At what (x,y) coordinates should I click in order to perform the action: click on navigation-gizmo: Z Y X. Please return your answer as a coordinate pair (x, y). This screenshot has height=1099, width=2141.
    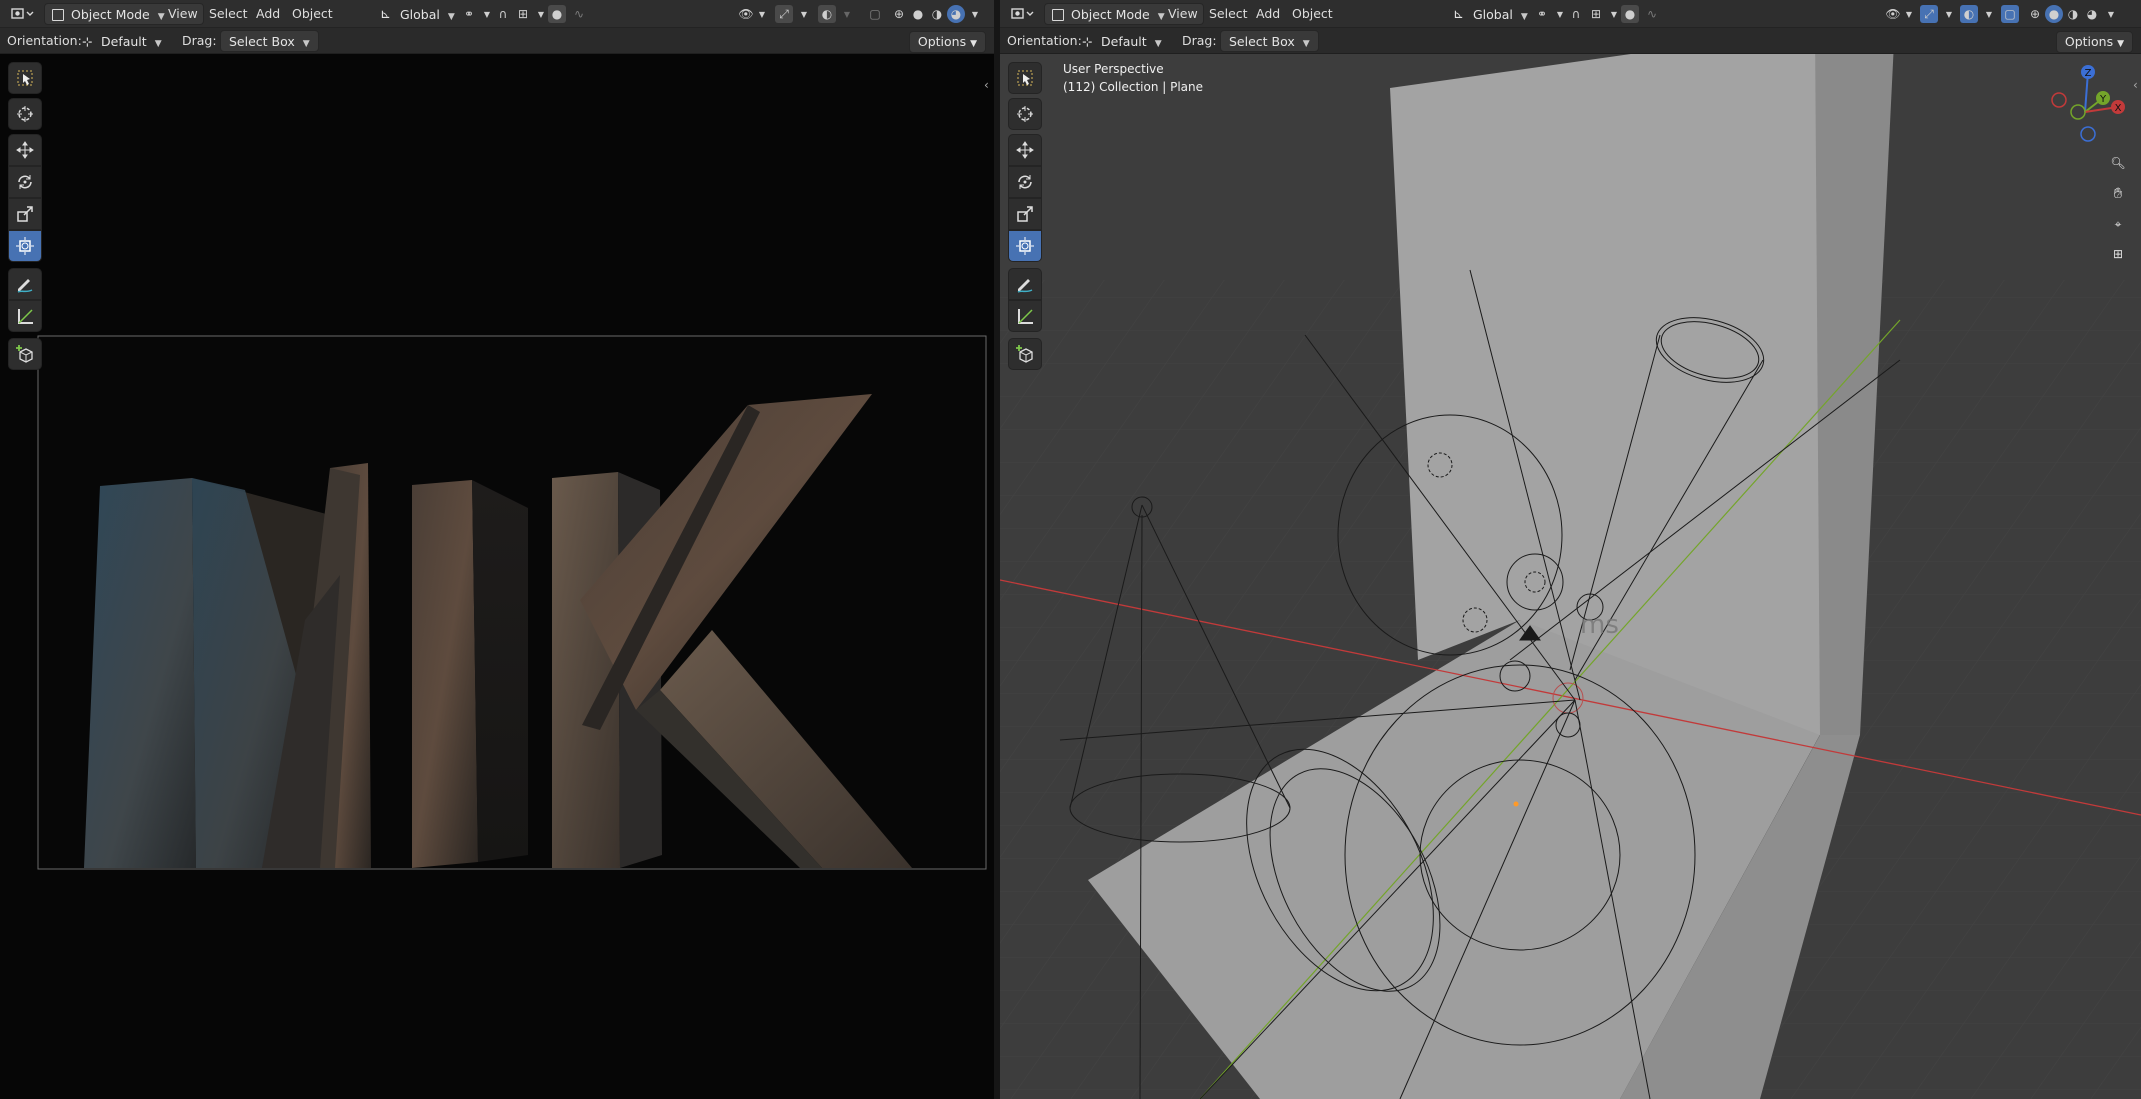
    Looking at the image, I should click on (2088, 104).